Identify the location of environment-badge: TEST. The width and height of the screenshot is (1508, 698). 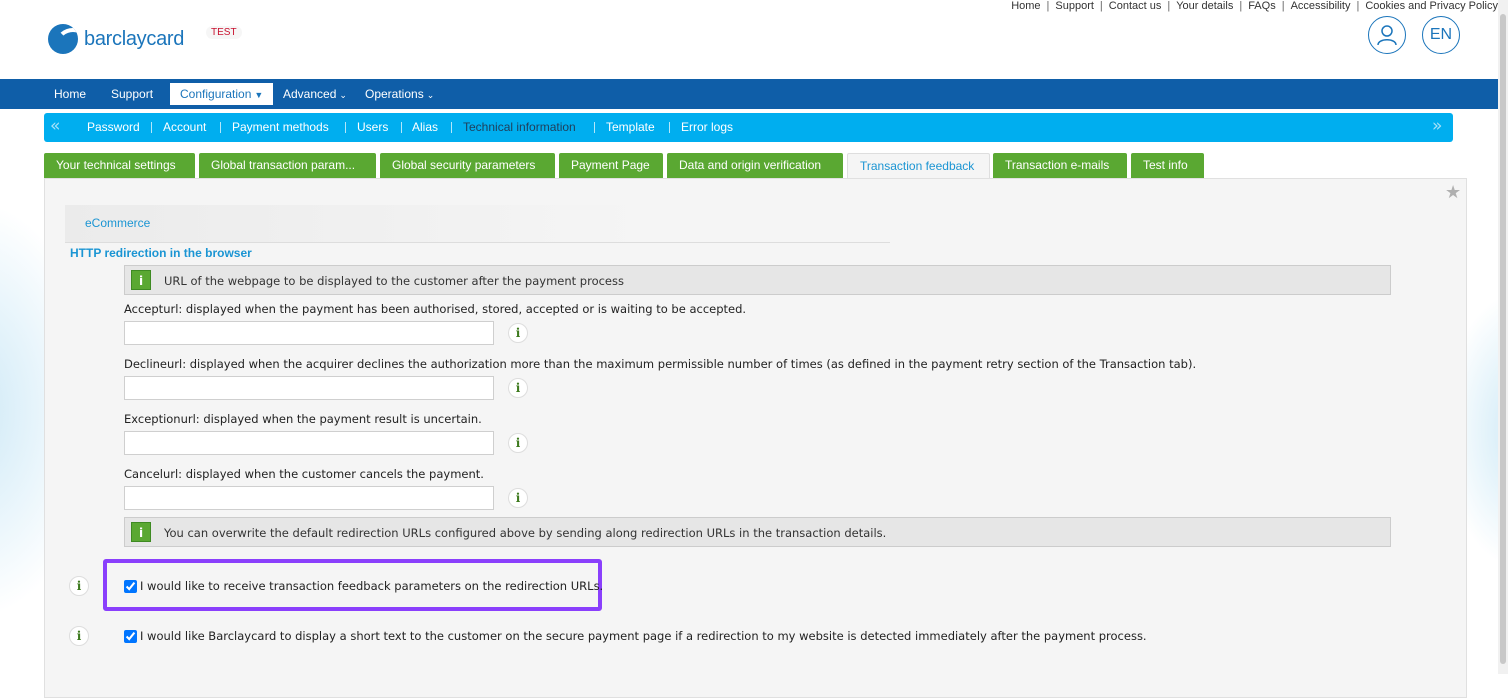
(224, 32).